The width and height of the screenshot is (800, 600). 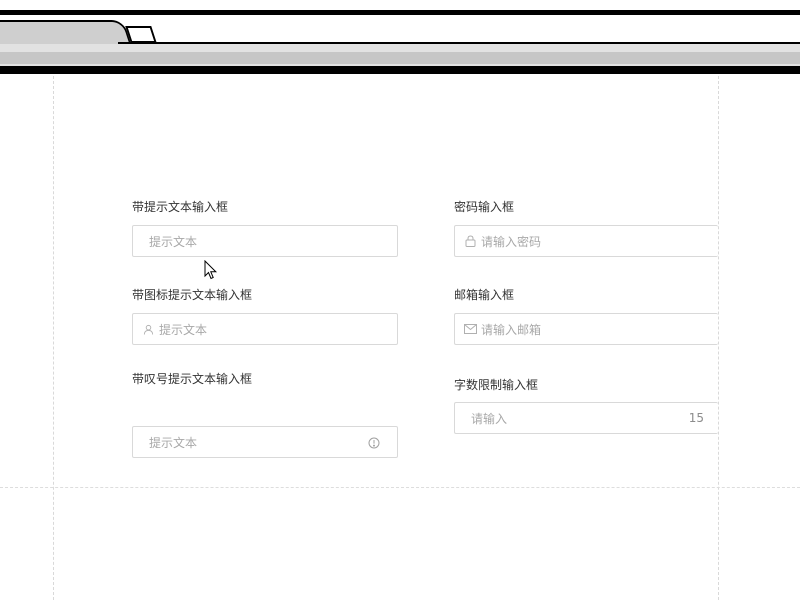 I want to click on password-input-label: 密码输入框, so click(x=484, y=207).